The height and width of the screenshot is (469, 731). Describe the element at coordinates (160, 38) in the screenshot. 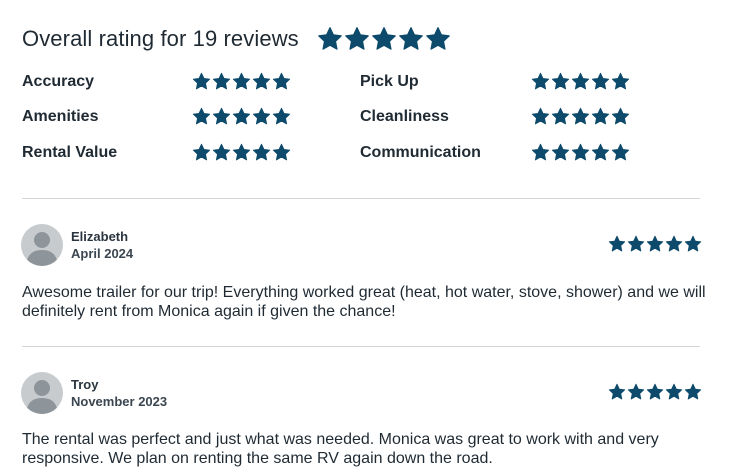

I see `overall-rating-title: Overall rating for 19 reviews` at that location.